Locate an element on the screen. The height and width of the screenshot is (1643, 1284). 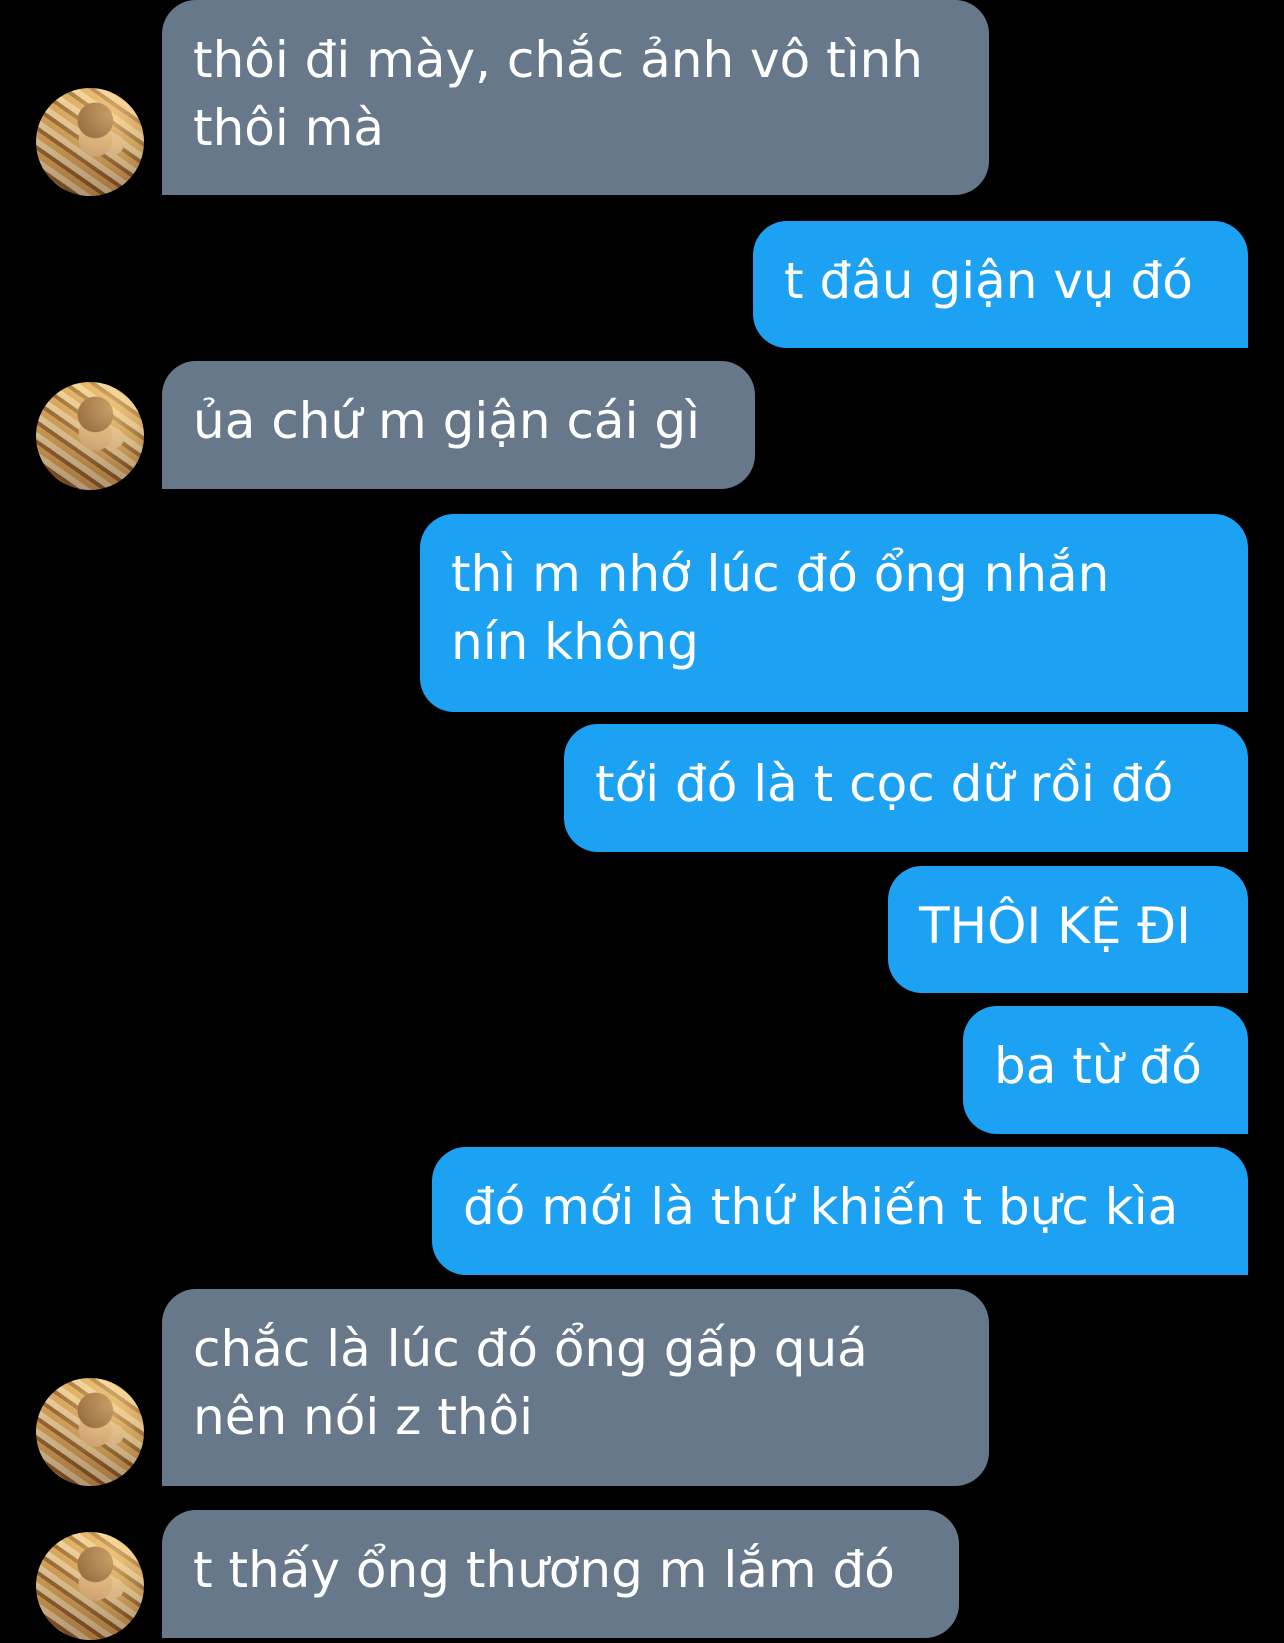
outgoing-message: t đâu giận vụ đó is located at coordinates (1000, 284).